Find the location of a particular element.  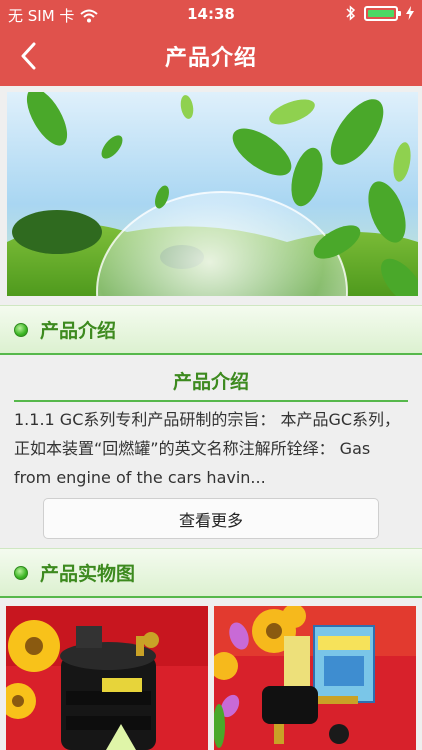

section-header-intro: 产品介绍 is located at coordinates (211, 330).